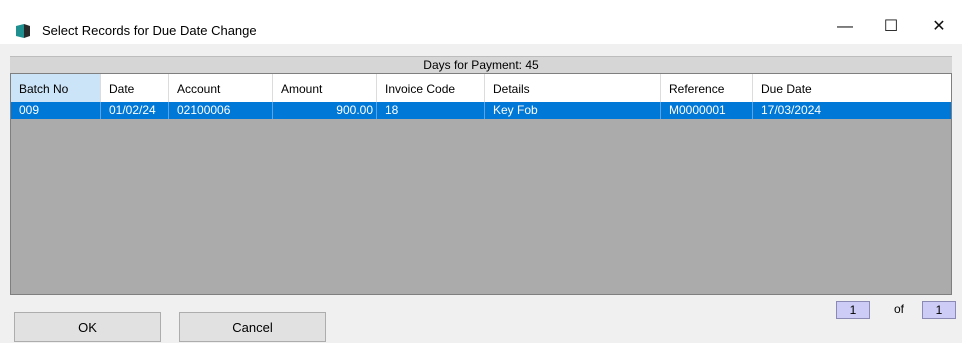 The image size is (962, 343). Describe the element at coordinates (481, 22) in the screenshot. I see `title-bar: Select Records for Due Date Change — ☐ ✕` at that location.